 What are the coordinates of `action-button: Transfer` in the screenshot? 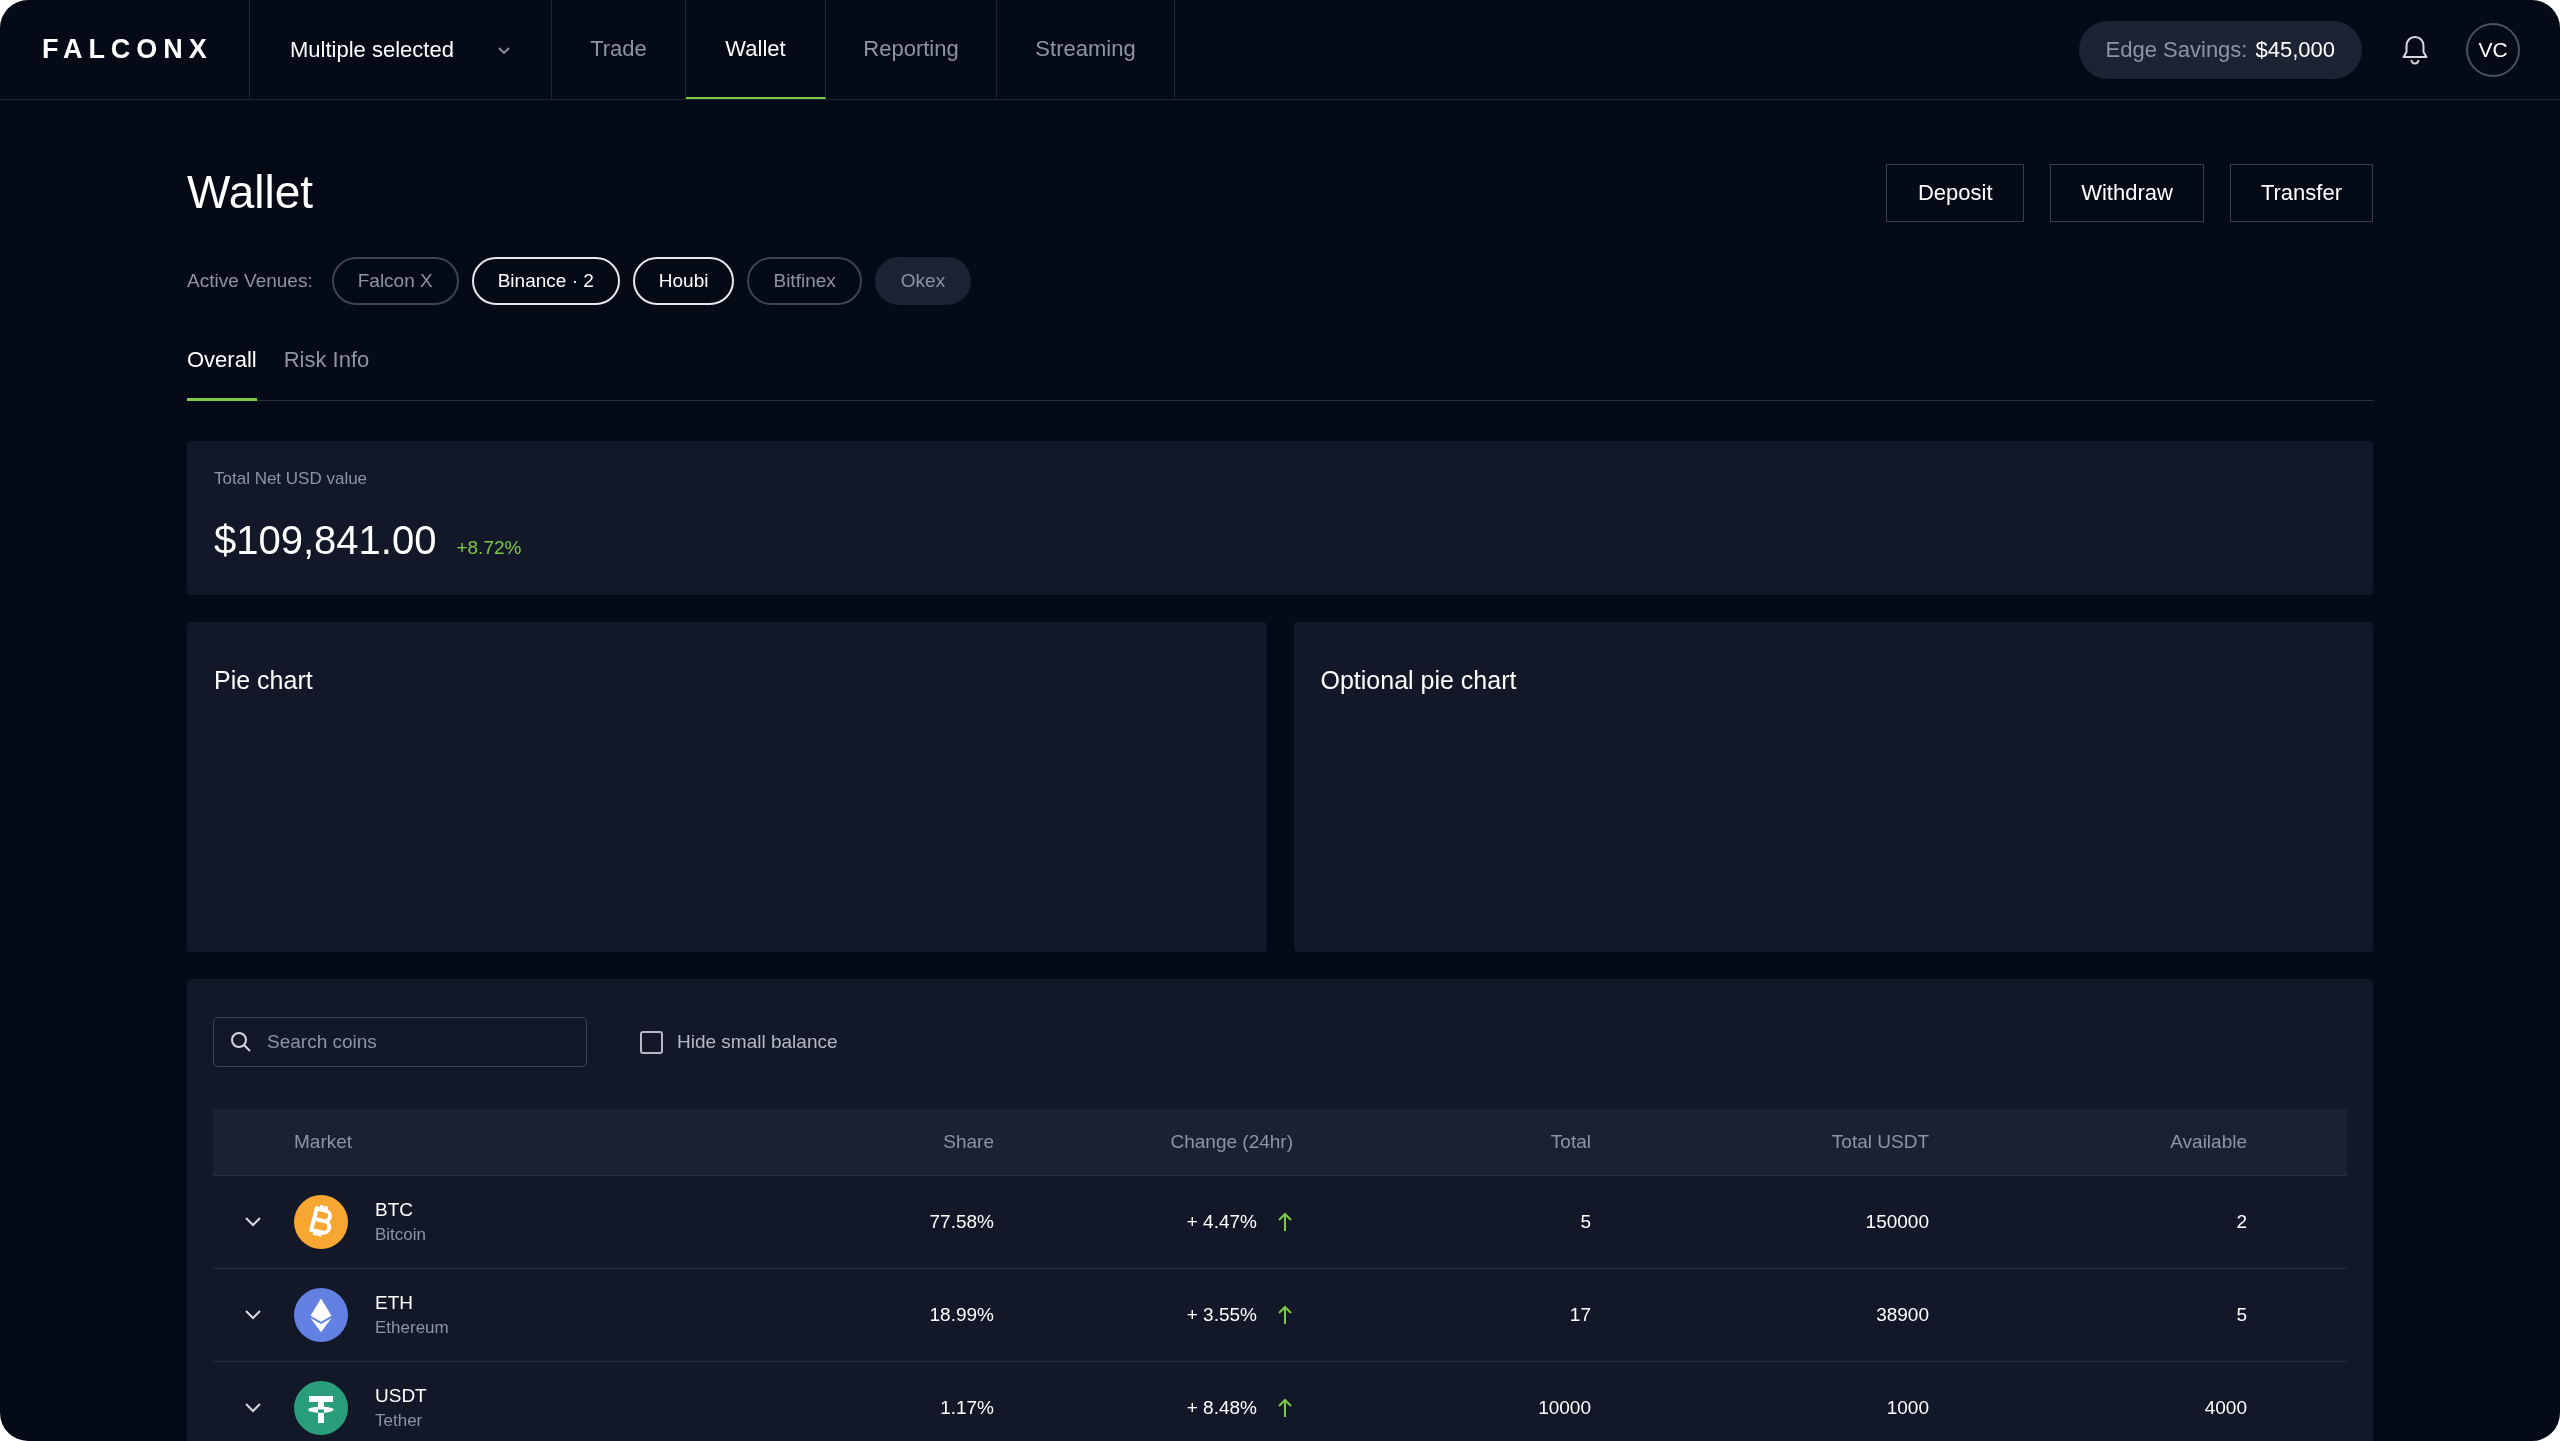 It's located at (2301, 192).